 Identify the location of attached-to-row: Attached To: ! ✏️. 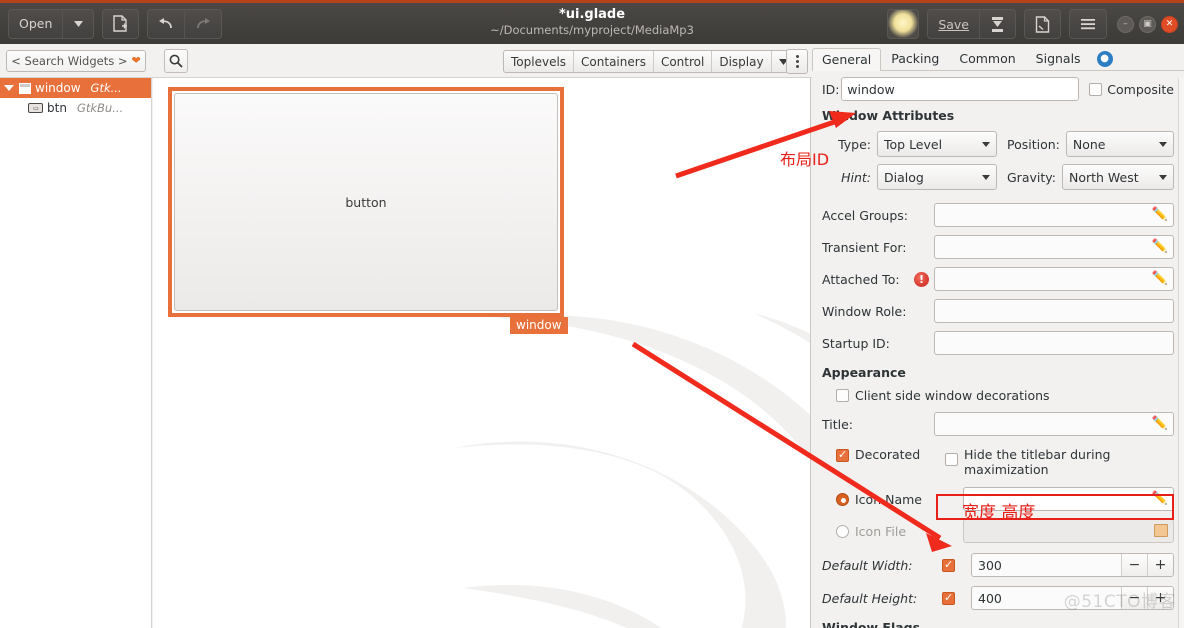
(998, 279).